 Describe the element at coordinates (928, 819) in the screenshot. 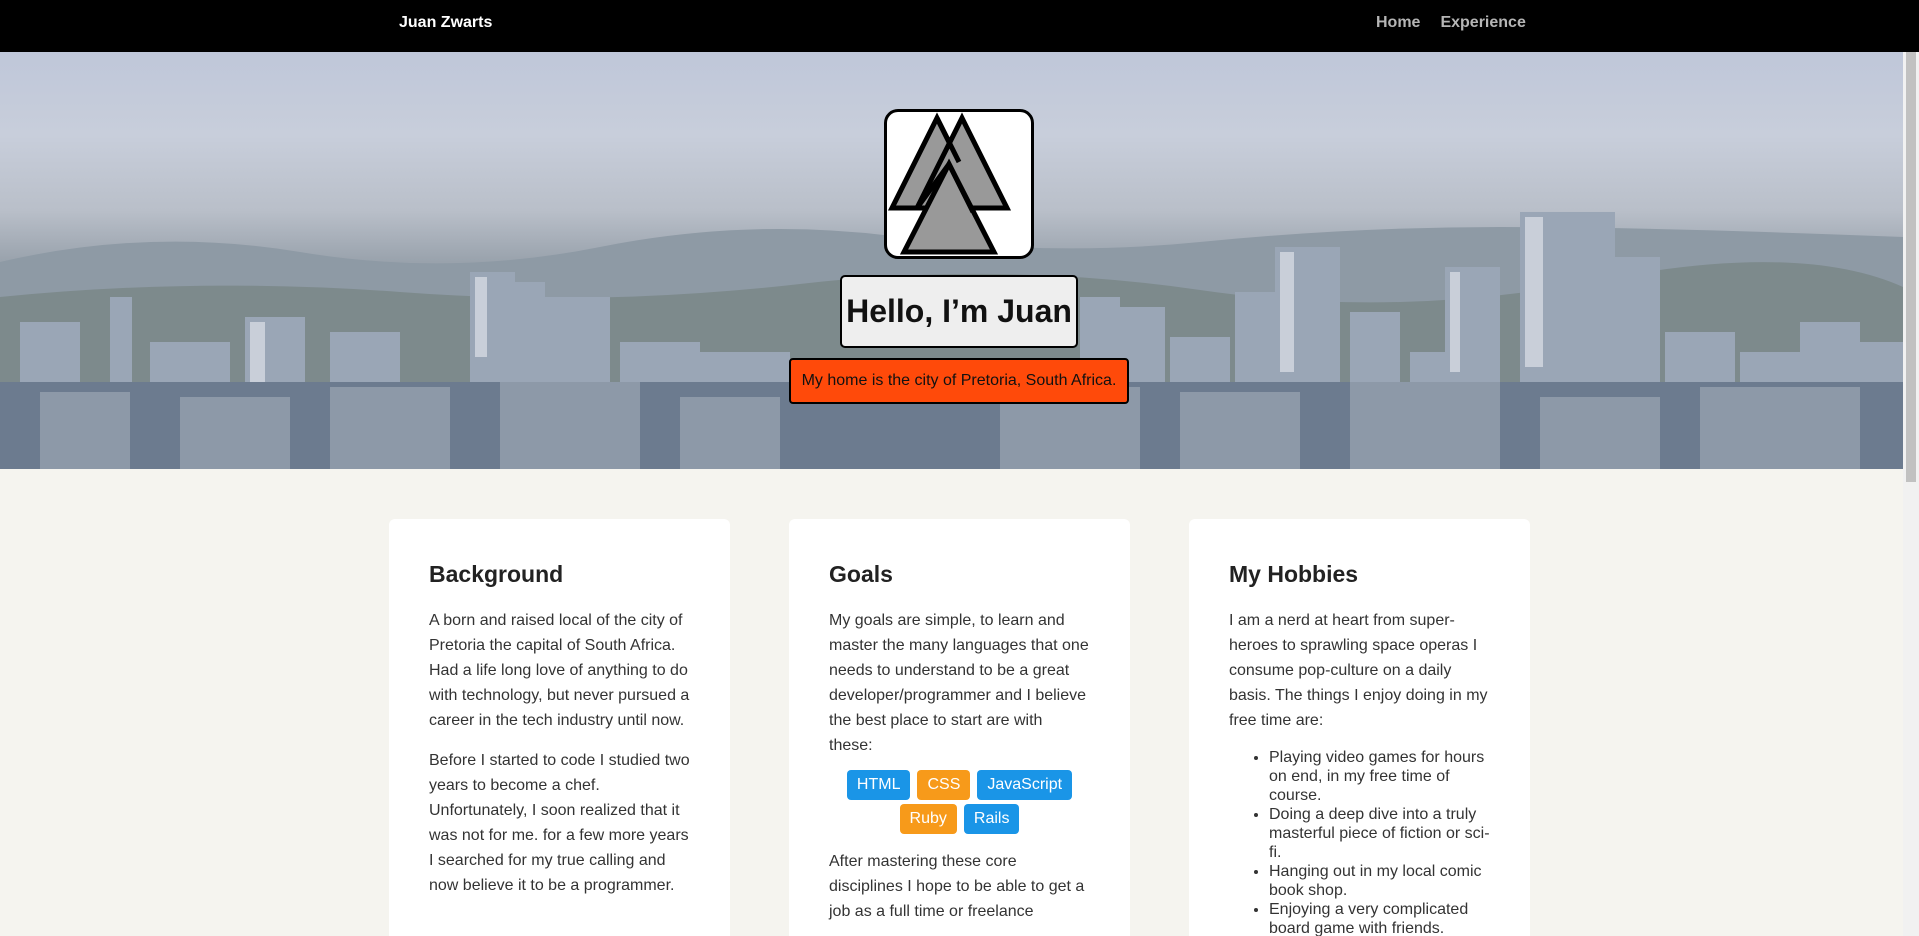

I see `skill-tag-ruby: Ruby` at that location.